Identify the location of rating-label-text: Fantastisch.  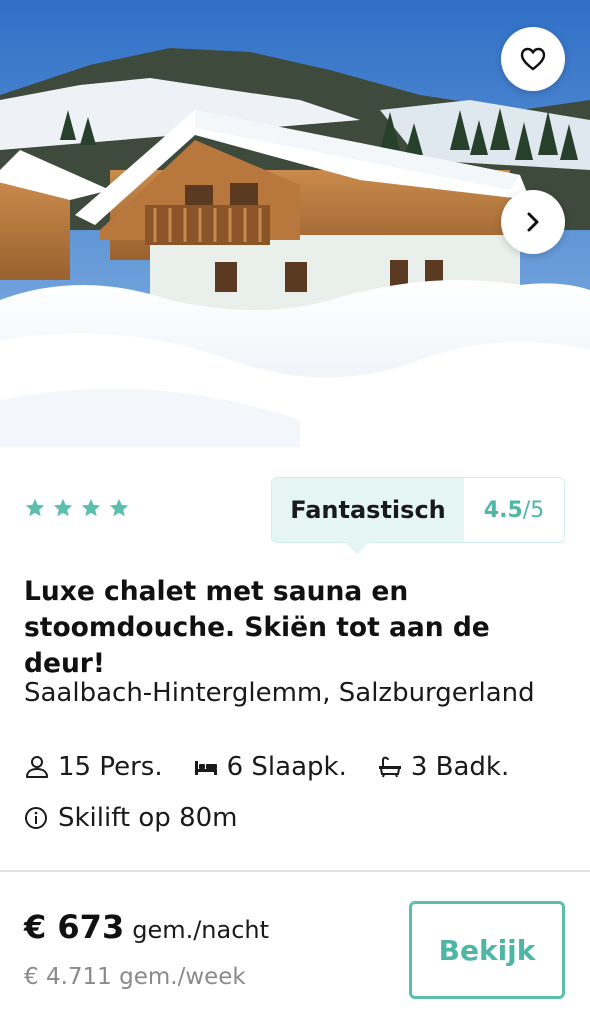
(368, 510).